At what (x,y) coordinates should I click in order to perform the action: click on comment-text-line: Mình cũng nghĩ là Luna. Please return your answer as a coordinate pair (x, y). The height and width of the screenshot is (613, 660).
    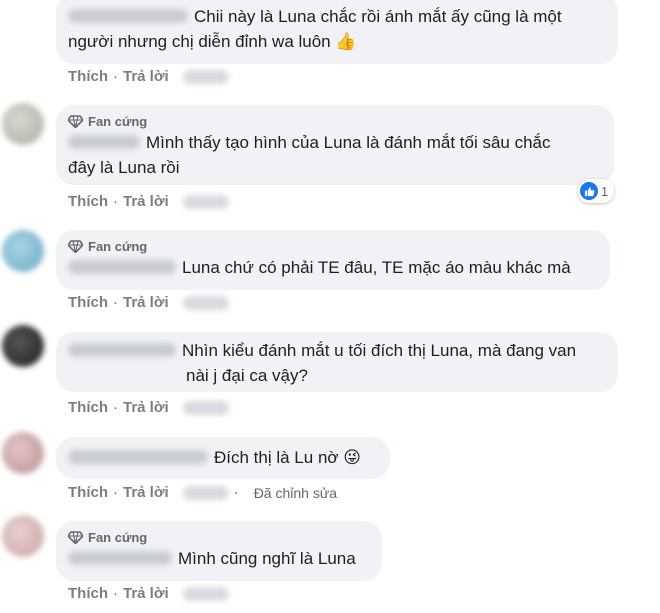
    Looking at the image, I should click on (219, 558).